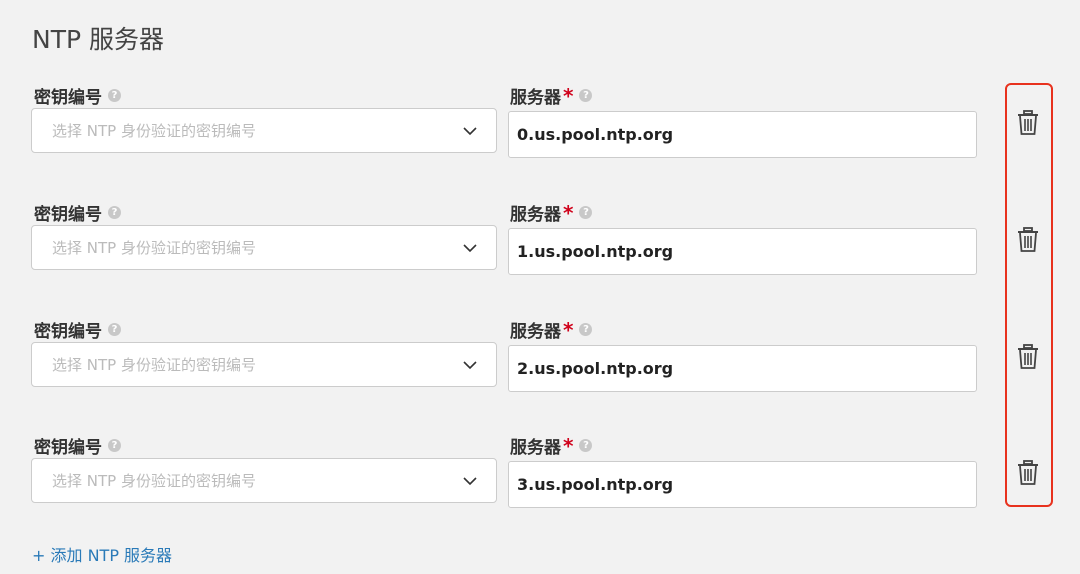  What do you see at coordinates (1029, 295) in the screenshot?
I see `delete-buttons-highlight` at bounding box center [1029, 295].